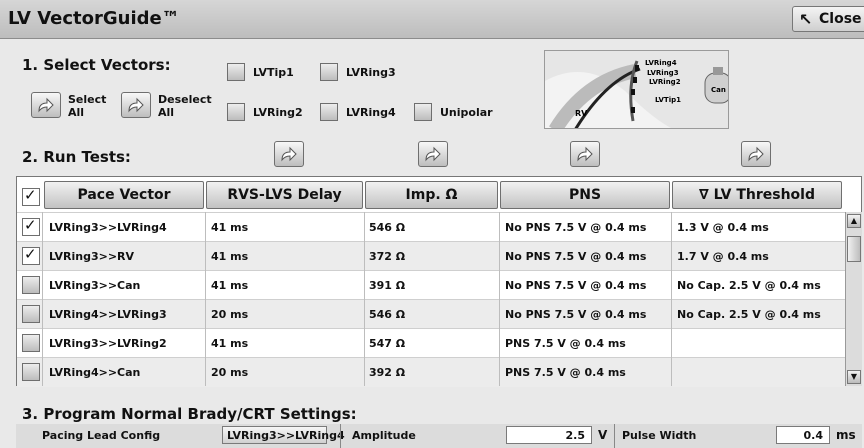 The image size is (864, 448). What do you see at coordinates (659, 435) in the screenshot?
I see `pulse-width-label: Pulse Width` at bounding box center [659, 435].